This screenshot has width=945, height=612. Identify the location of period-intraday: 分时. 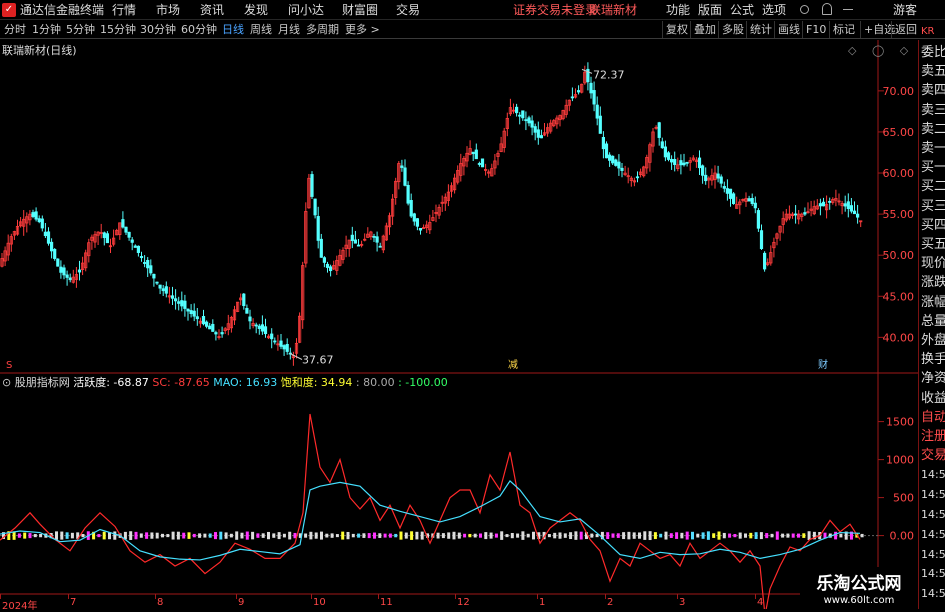
(15, 29).